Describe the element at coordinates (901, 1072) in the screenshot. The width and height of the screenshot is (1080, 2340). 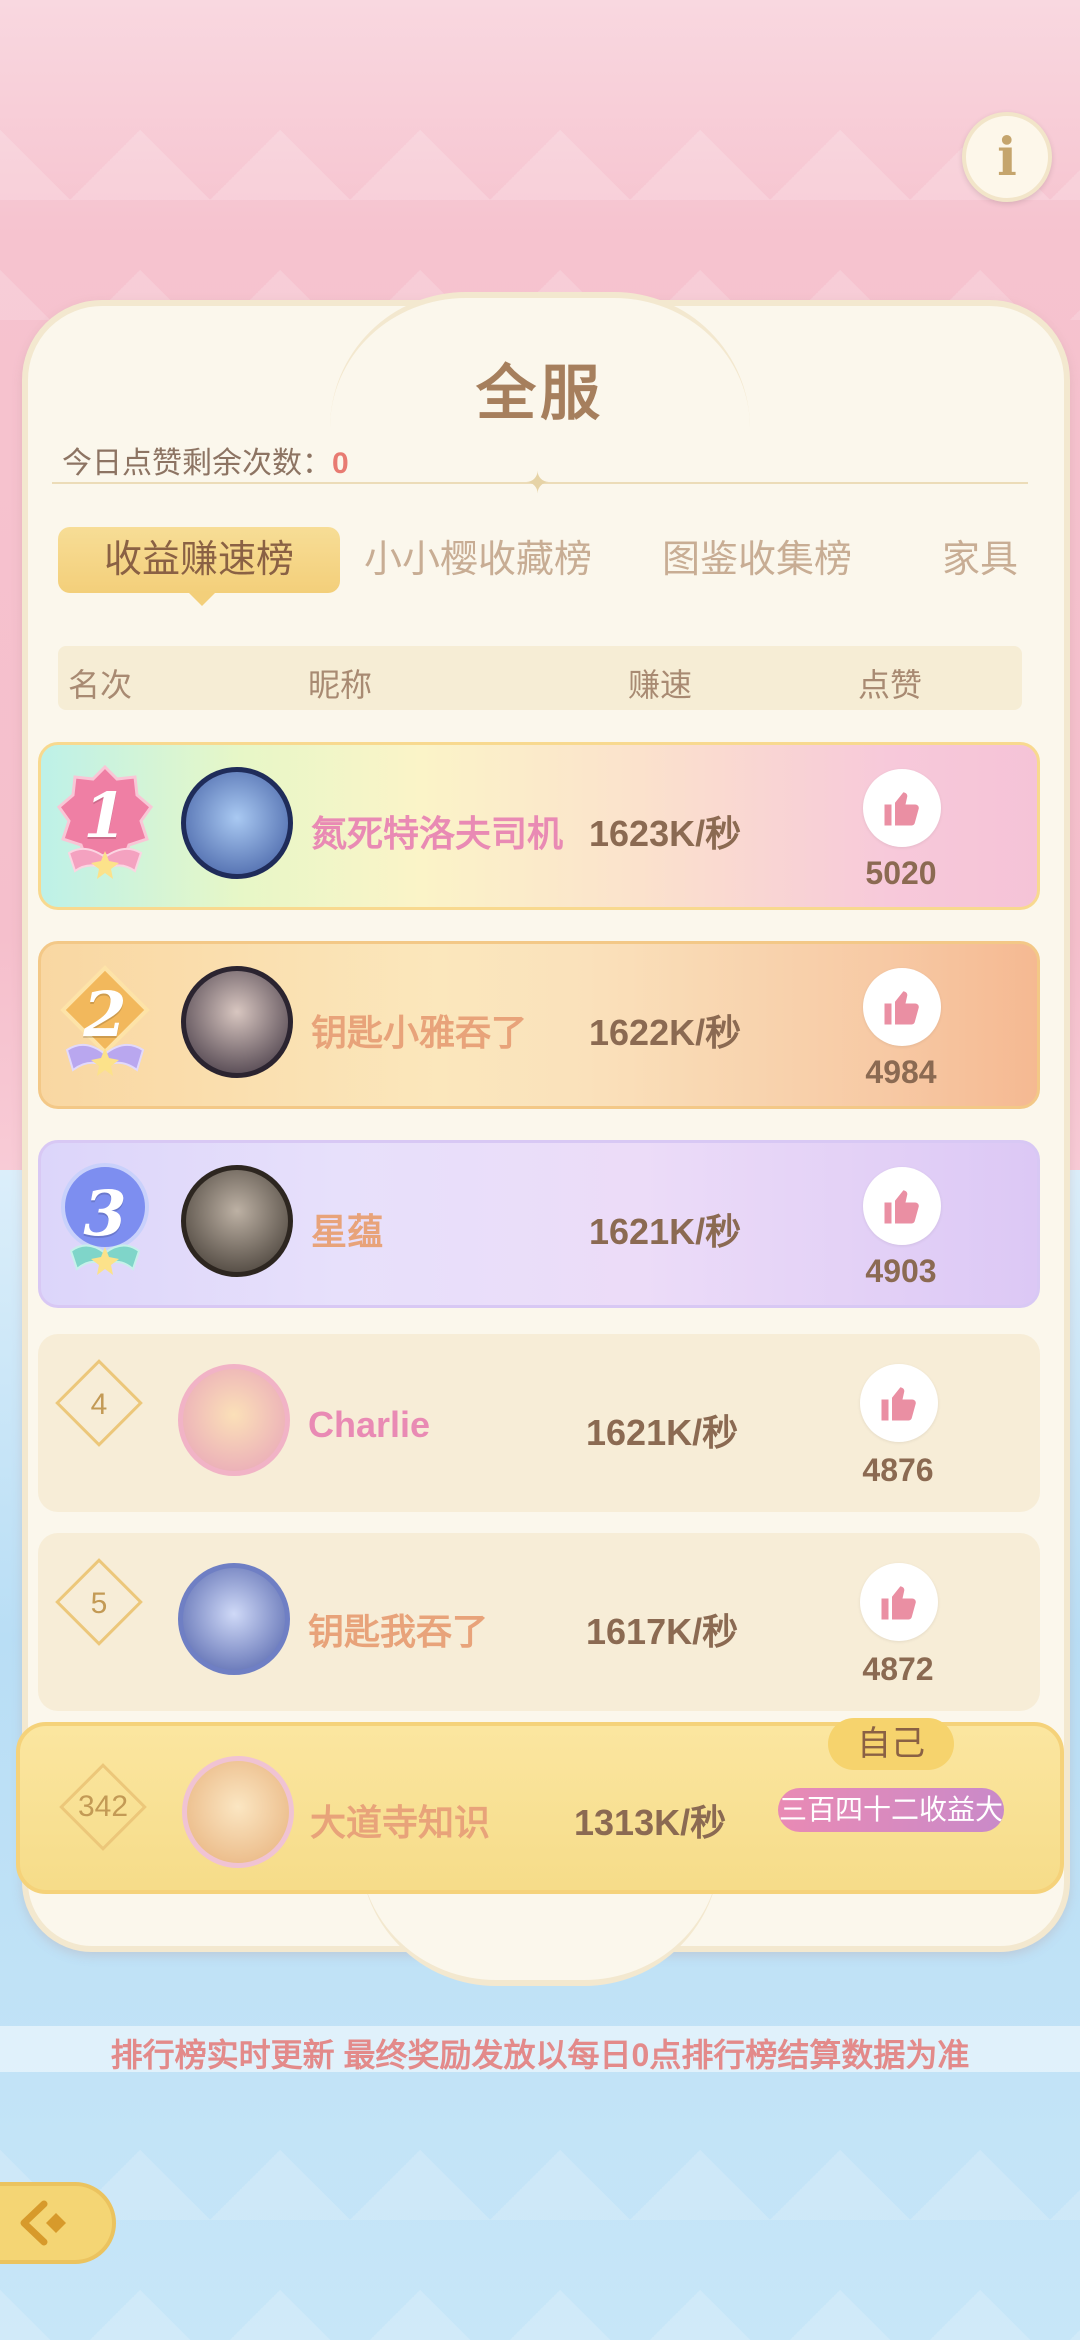
I see `like-count: 4984` at that location.